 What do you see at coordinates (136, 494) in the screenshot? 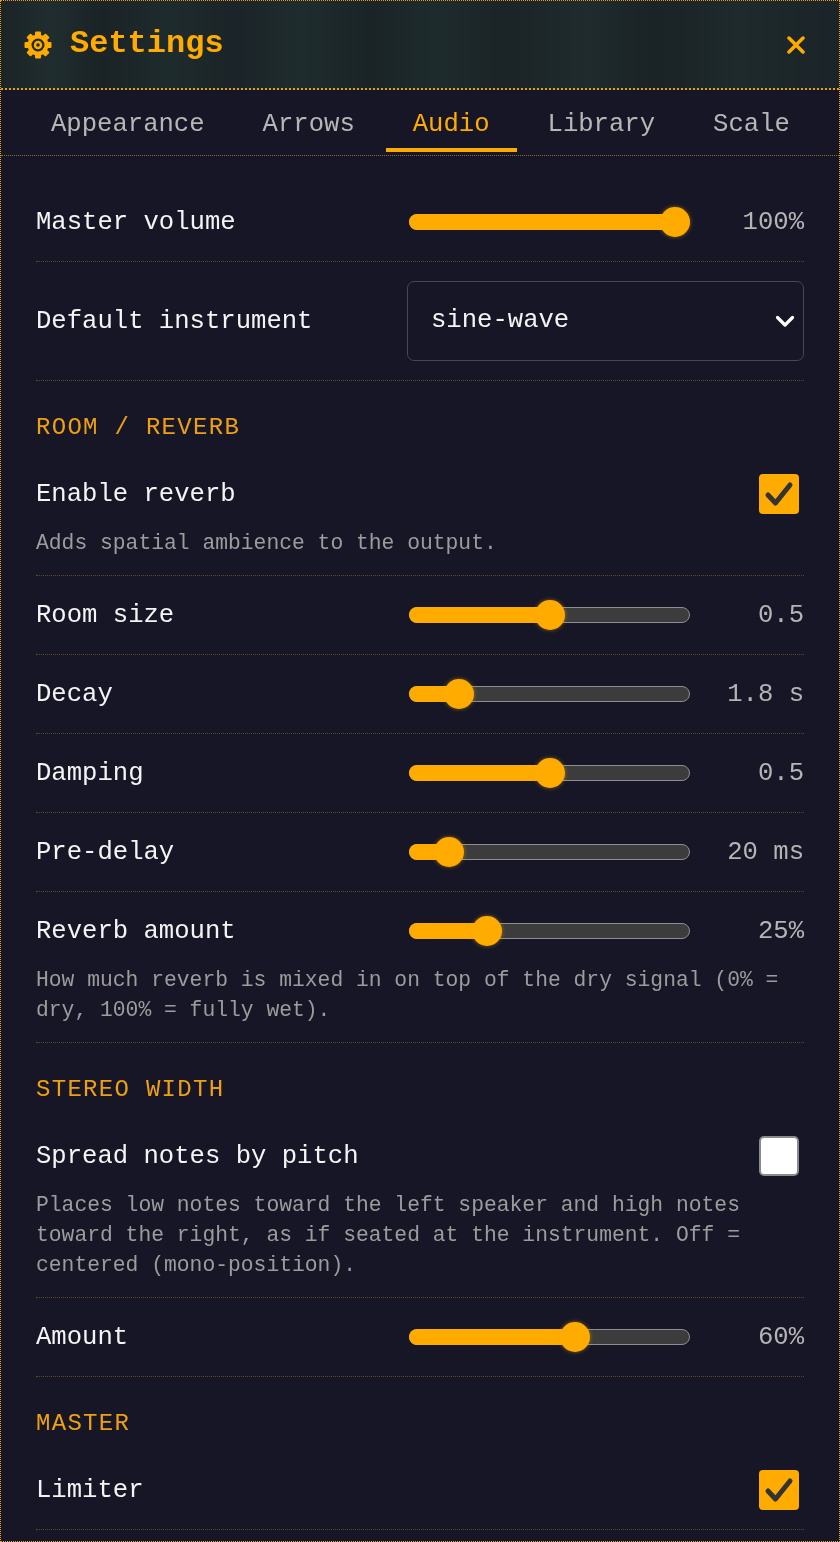
I see `setting-label: Enable reverb` at bounding box center [136, 494].